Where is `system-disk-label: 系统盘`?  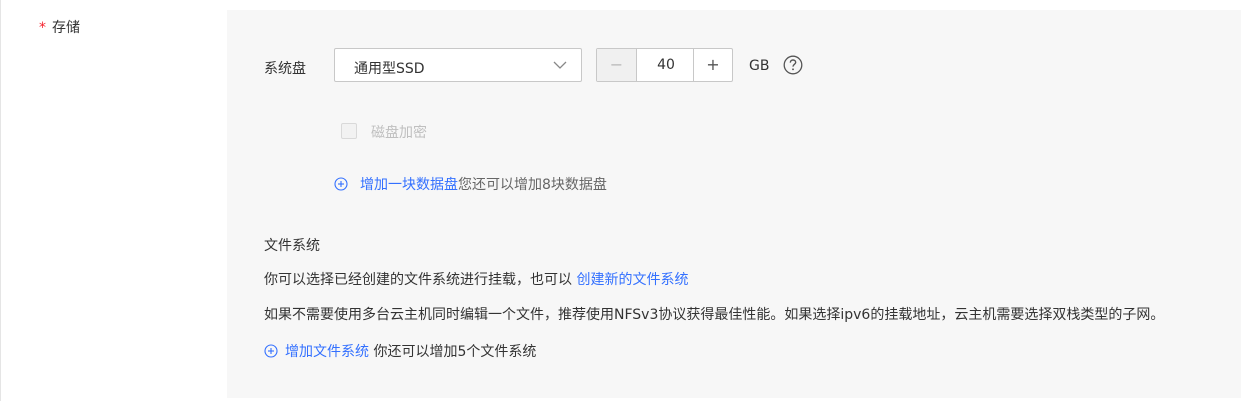
system-disk-label: 系统盘 is located at coordinates (285, 69).